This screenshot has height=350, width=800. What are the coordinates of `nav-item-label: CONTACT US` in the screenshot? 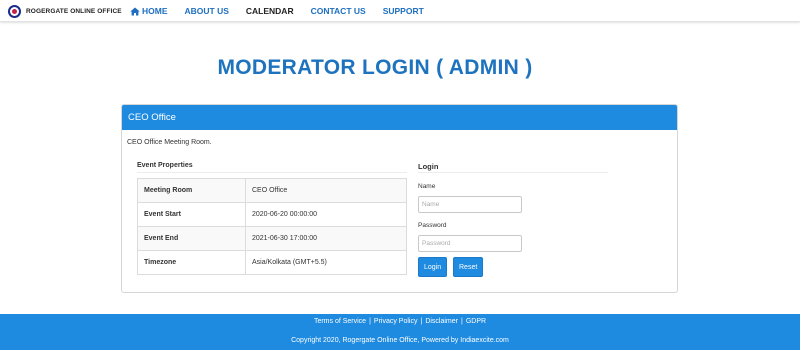 It's located at (338, 11).